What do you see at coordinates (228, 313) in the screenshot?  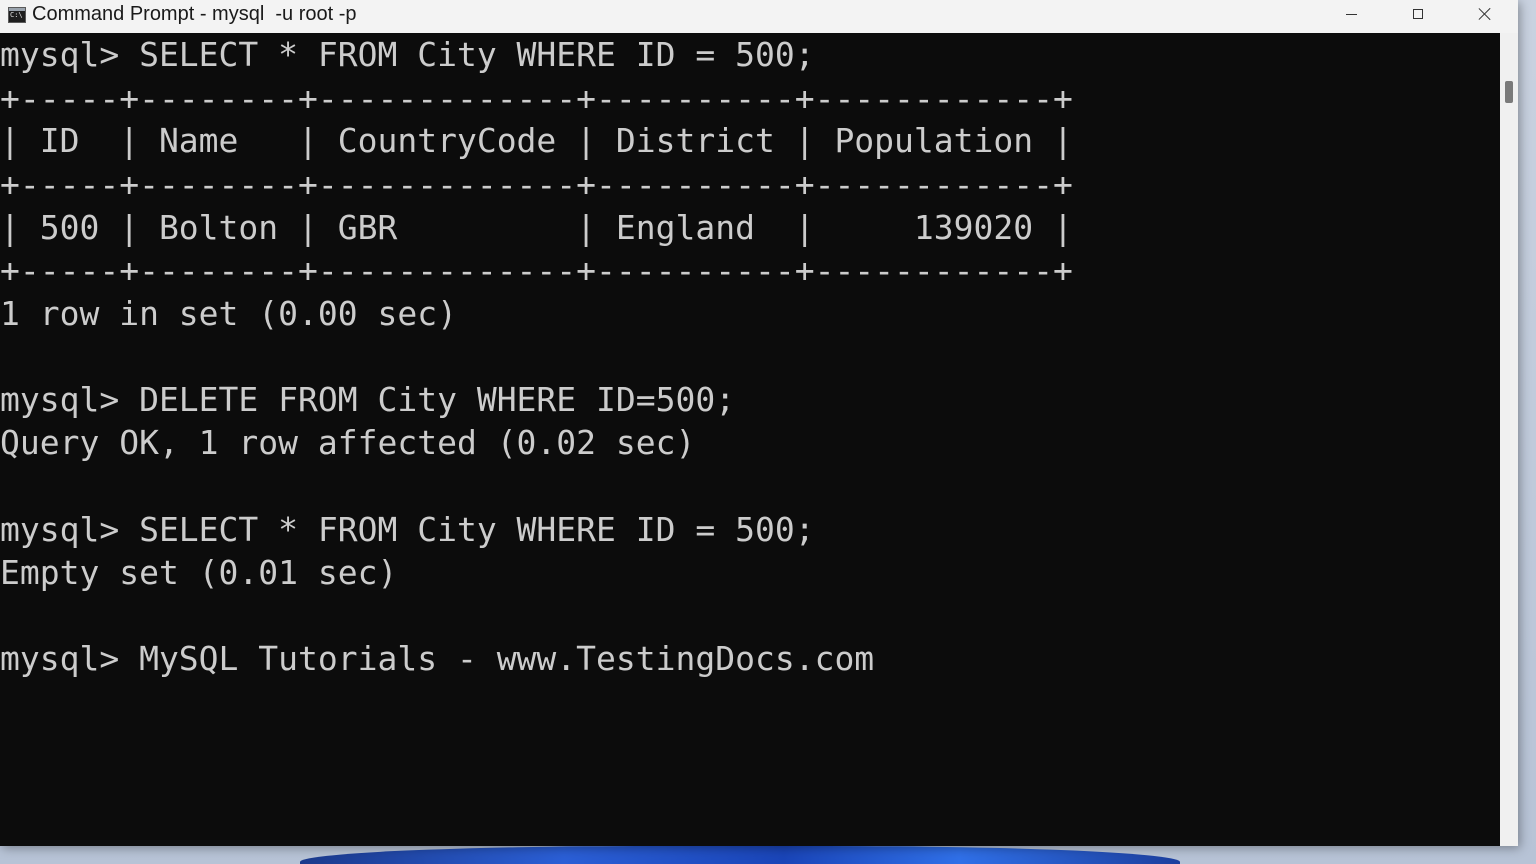 I see `console-line: 1 row in set (0.00 sec)` at bounding box center [228, 313].